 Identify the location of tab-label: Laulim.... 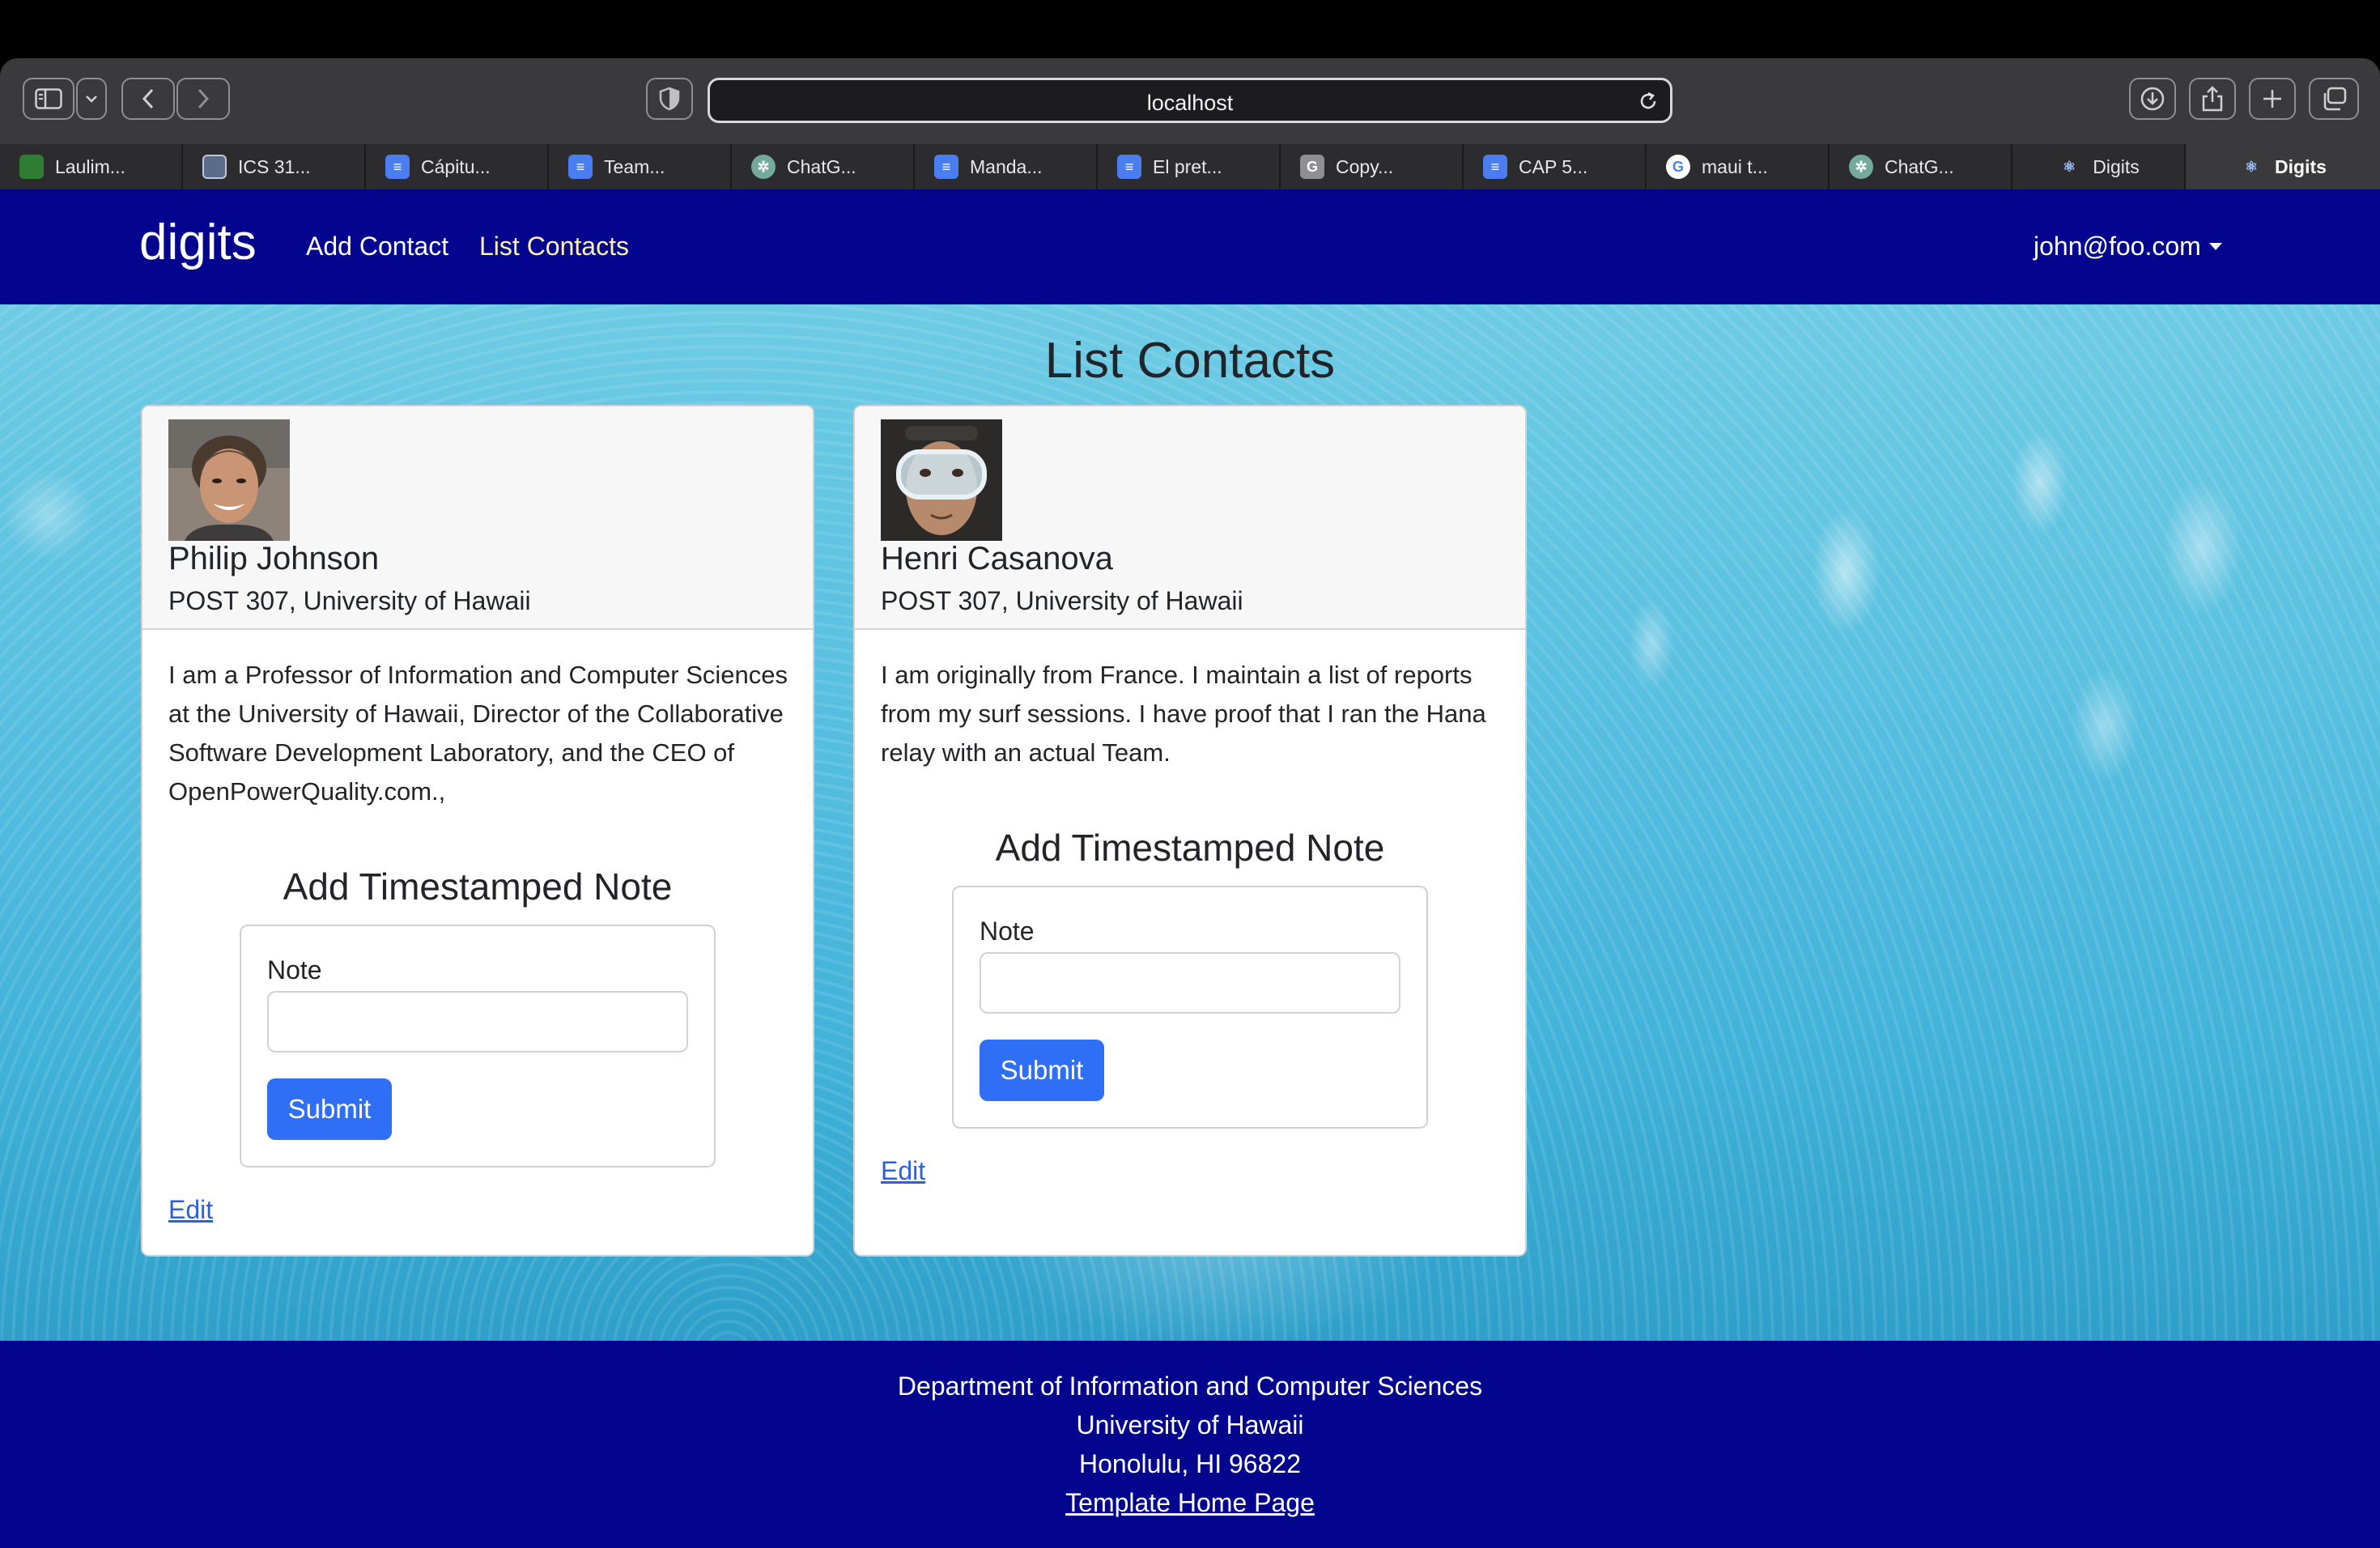
(90, 166).